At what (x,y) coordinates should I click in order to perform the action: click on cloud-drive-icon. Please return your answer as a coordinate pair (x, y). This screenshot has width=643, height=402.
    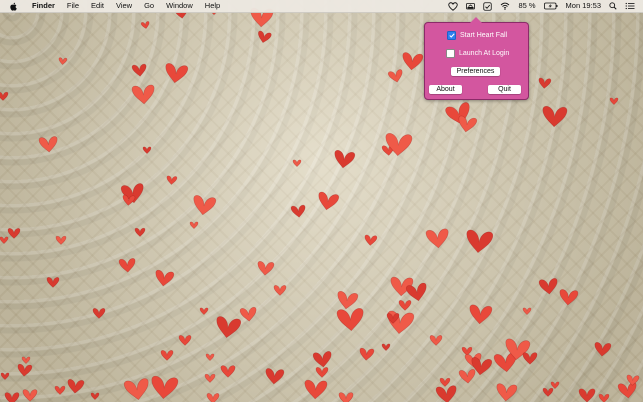
    Looking at the image, I should click on (471, 6).